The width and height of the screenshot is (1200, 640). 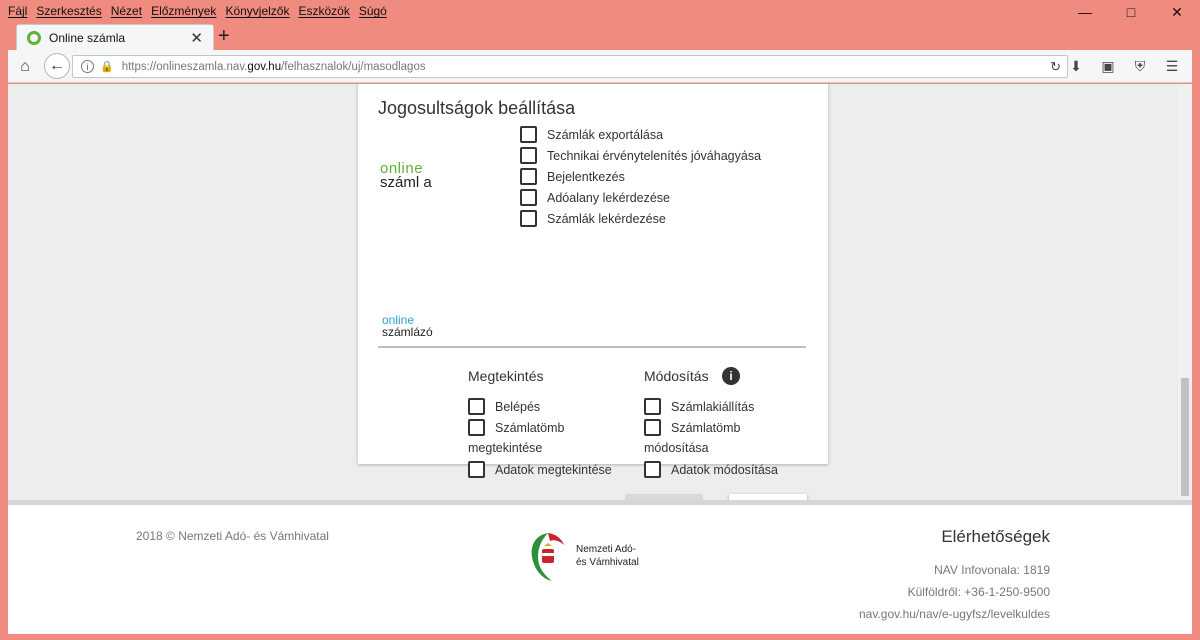 I want to click on checkbox-szamlakiallitas: Számlakiállítás, so click(x=699, y=406).